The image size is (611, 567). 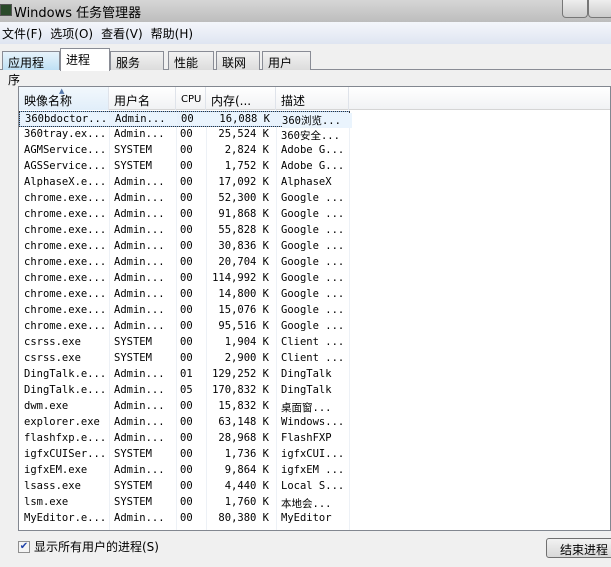 I want to click on memory-cell: 63,148 K, so click(x=243, y=422).